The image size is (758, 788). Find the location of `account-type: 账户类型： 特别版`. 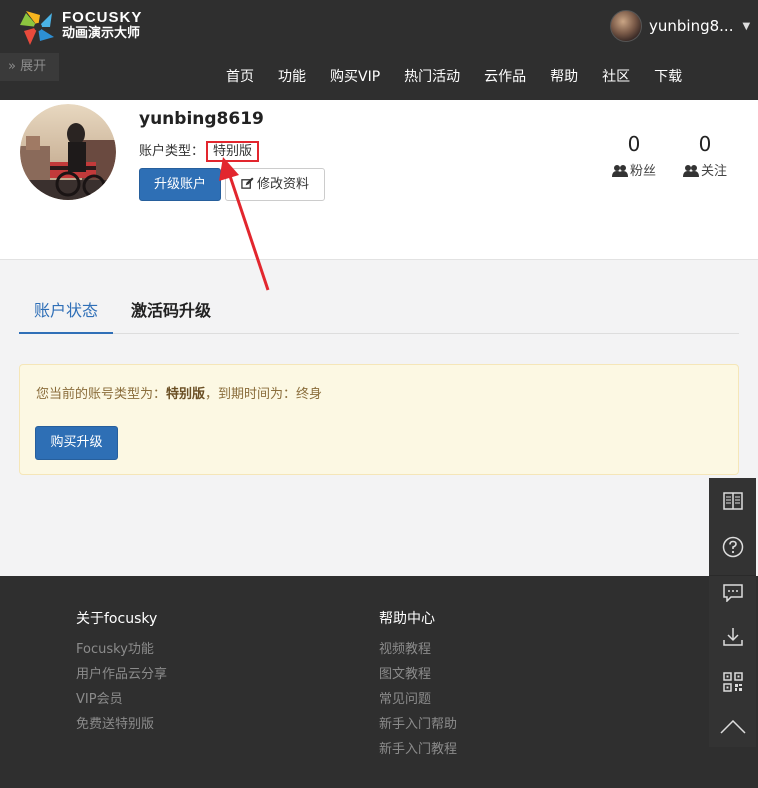

account-type: 账户类型： 特别版 is located at coordinates (199, 151).